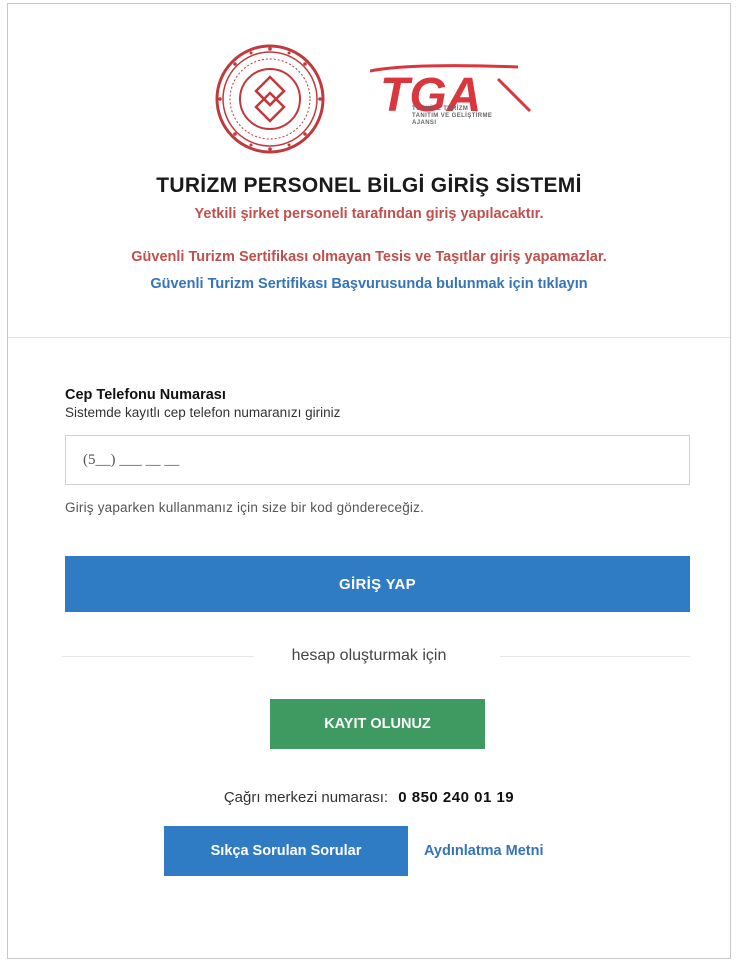 The width and height of the screenshot is (738, 963). What do you see at coordinates (145, 395) in the screenshot?
I see `phone-label: Cep Telefonu Numarası` at bounding box center [145, 395].